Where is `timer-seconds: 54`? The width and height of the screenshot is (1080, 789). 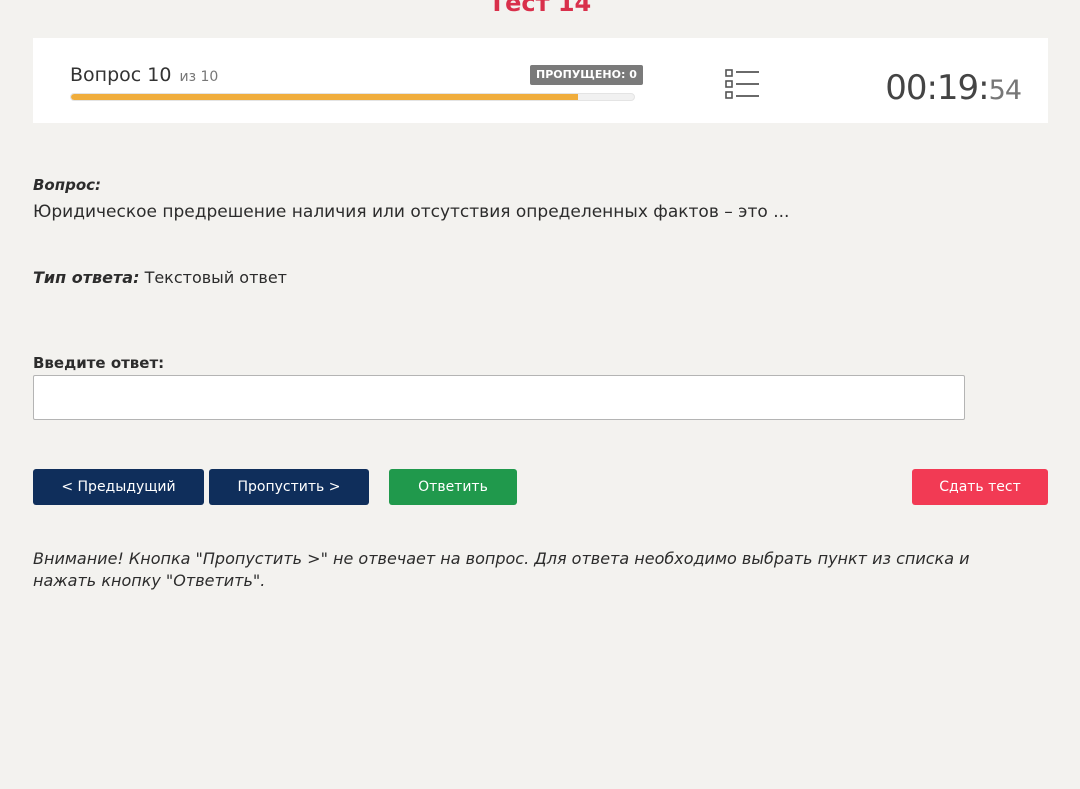
timer-seconds: 54 is located at coordinates (1005, 90).